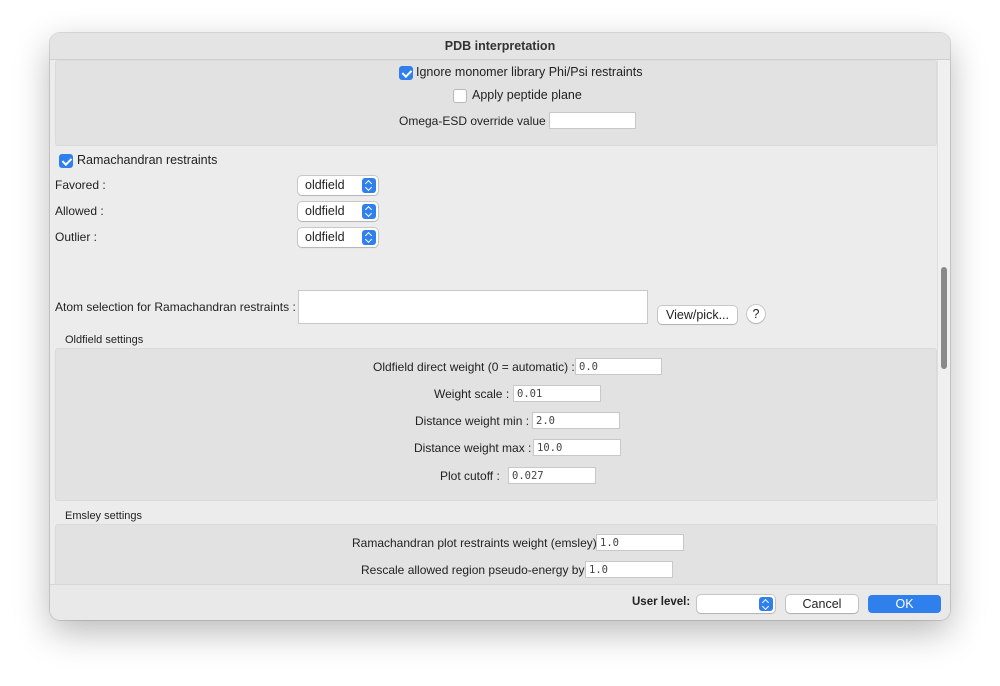 This screenshot has width=1000, height=686. Describe the element at coordinates (76, 237) in the screenshot. I see `outlier-label: Outlier :` at that location.